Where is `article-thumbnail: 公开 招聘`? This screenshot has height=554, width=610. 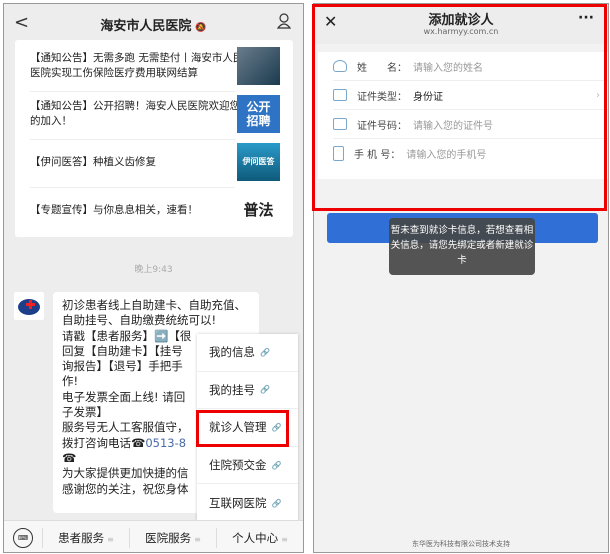 article-thumbnail: 公开 招聘 is located at coordinates (258, 114).